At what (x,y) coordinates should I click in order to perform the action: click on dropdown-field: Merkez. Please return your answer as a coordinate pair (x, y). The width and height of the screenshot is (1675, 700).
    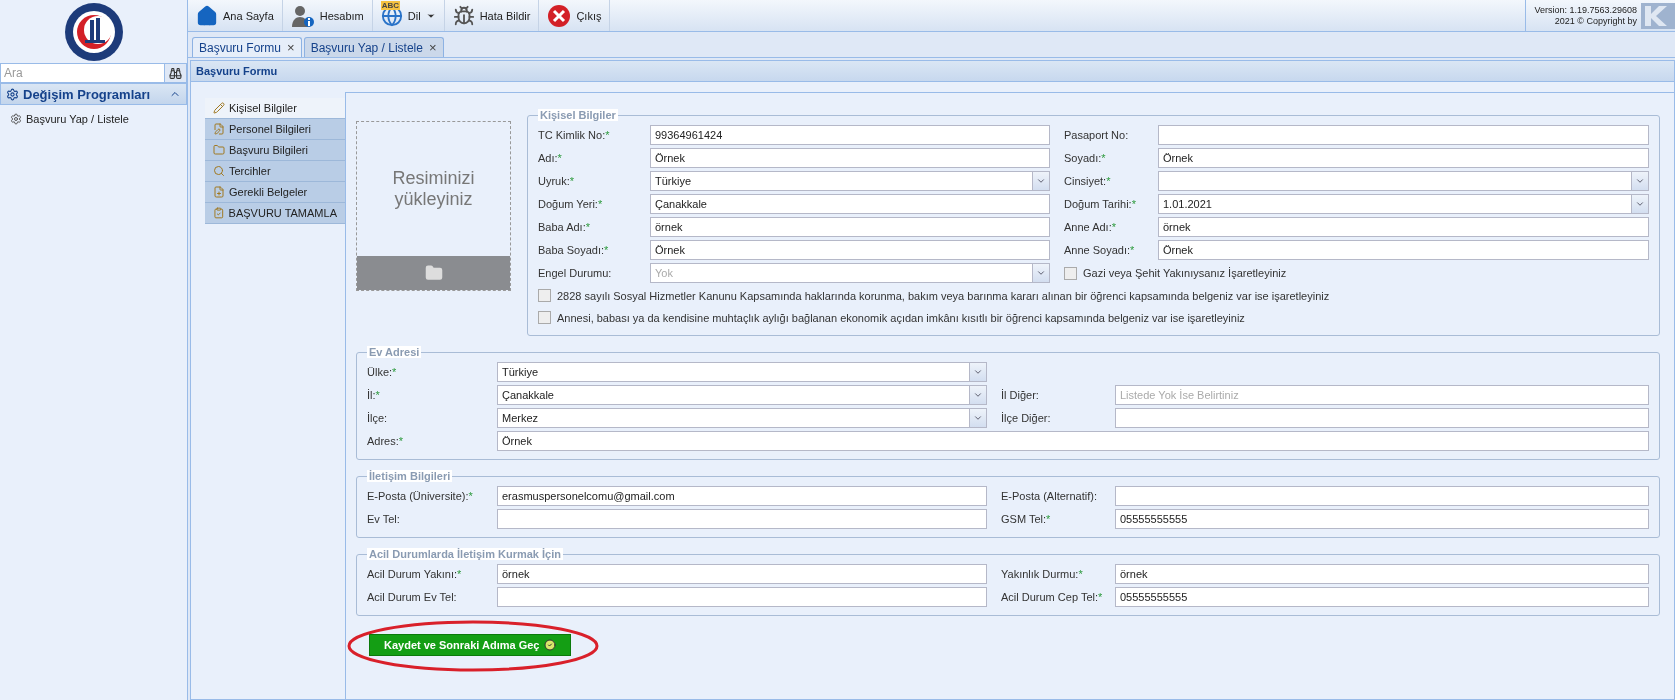
    Looking at the image, I should click on (733, 418).